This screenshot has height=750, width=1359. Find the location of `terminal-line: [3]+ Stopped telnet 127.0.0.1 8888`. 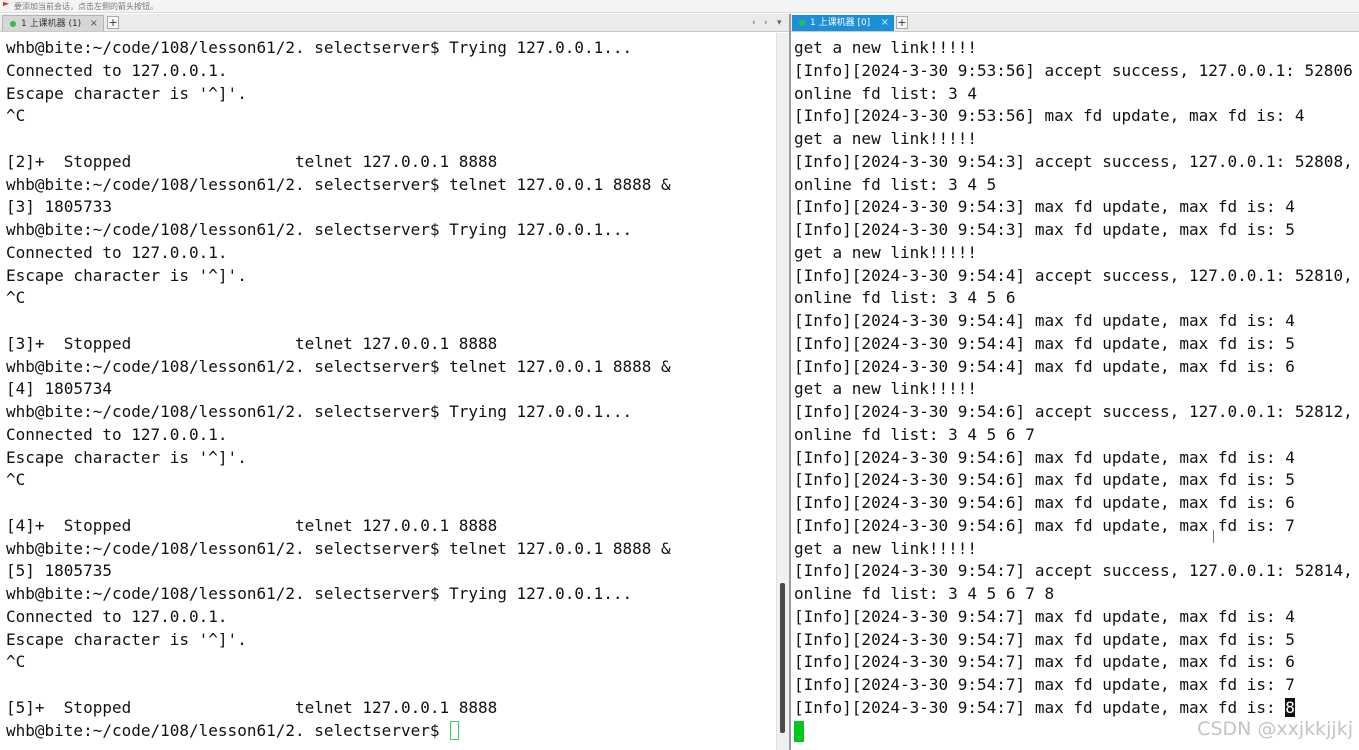

terminal-line: [3]+ Stopped telnet 127.0.0.1 8888 is located at coordinates (252, 343).